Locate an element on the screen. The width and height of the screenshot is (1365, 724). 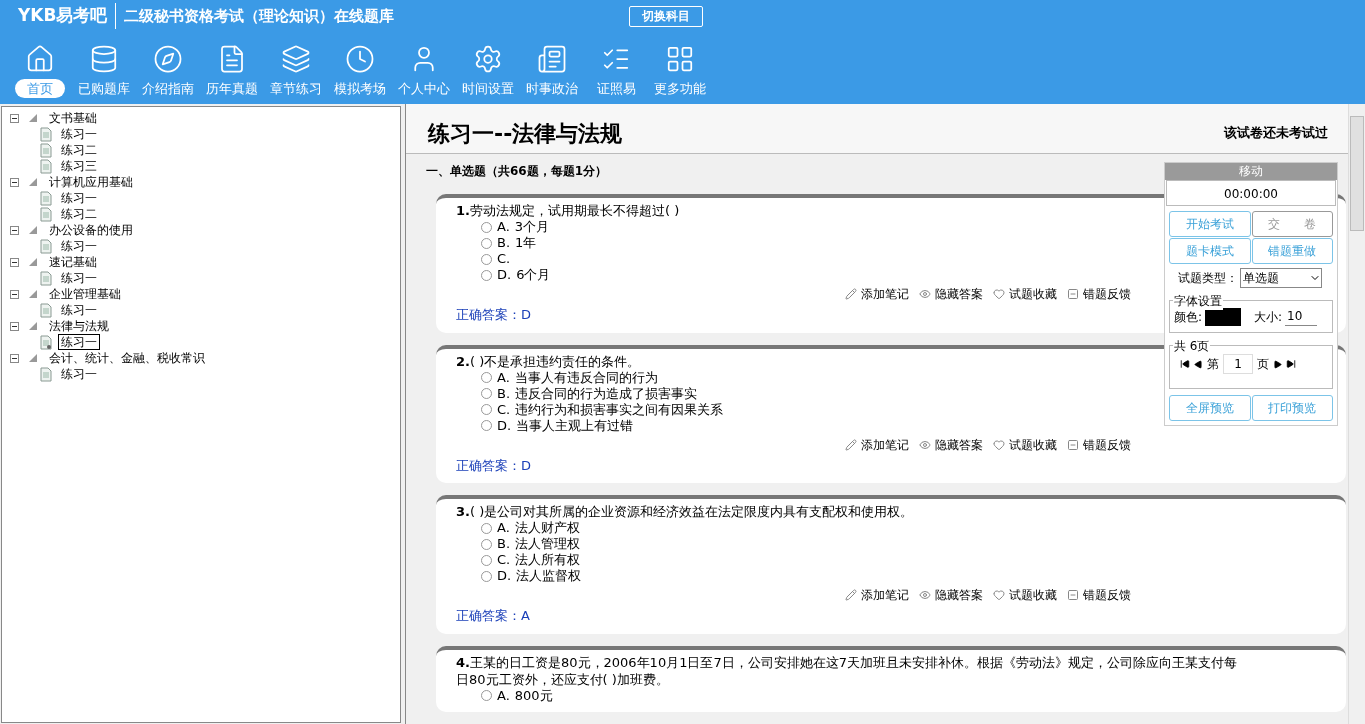
grid-icon is located at coordinates (680, 59).